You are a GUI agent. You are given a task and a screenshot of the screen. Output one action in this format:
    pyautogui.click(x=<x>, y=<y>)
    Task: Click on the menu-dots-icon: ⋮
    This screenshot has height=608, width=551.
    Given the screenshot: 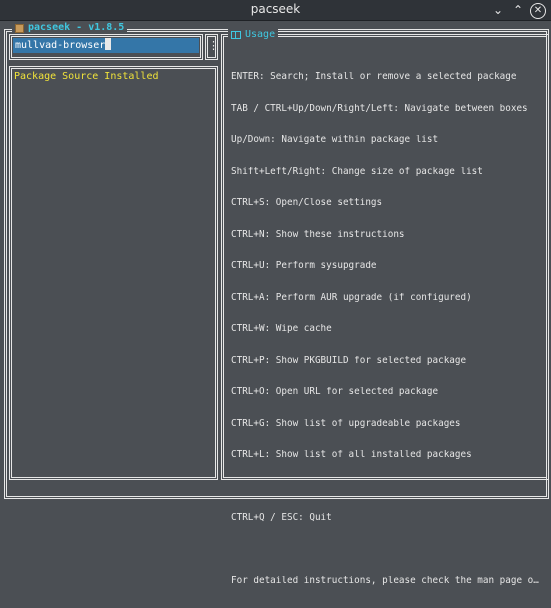 What is the action you would take?
    pyautogui.click(x=213, y=46)
    